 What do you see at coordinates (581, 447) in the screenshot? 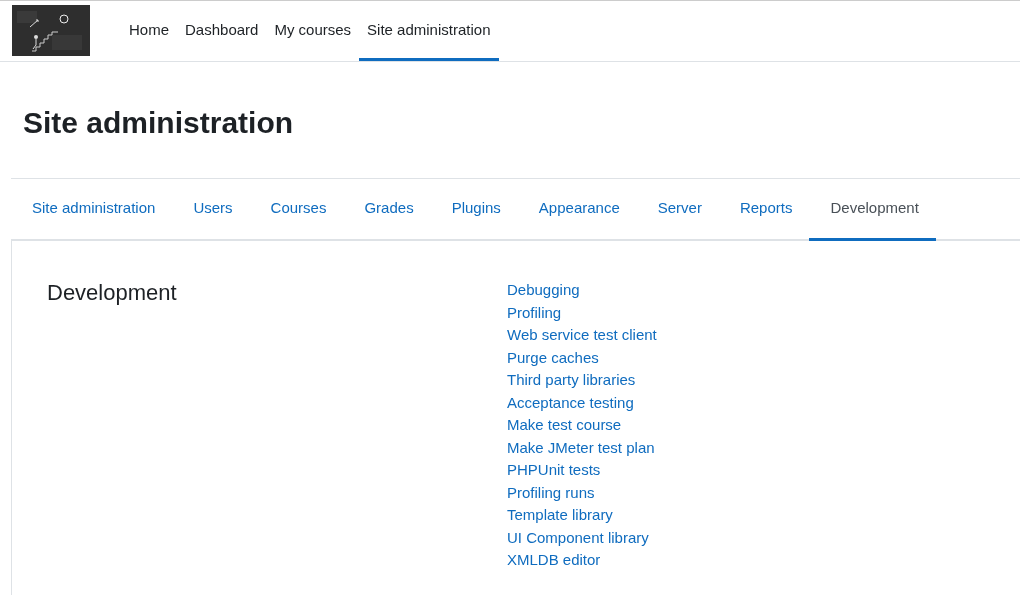
I see `admin-link: Make JMeter test plan` at bounding box center [581, 447].